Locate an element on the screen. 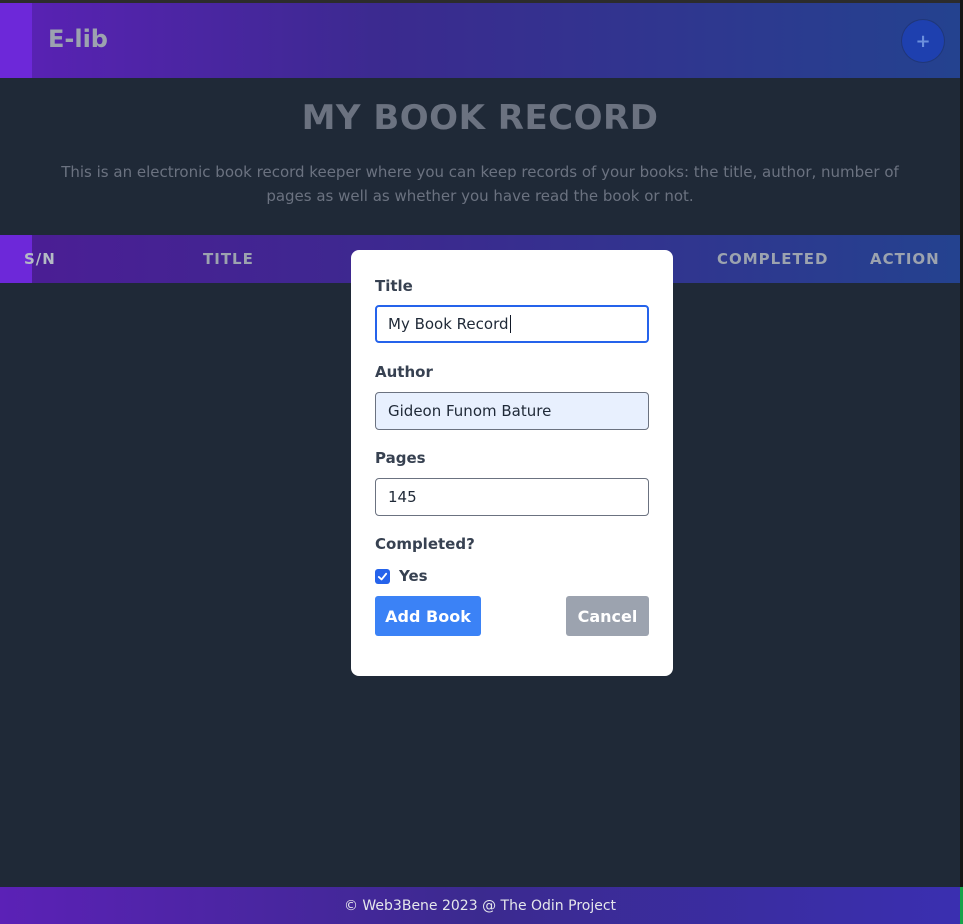 This screenshot has width=963, height=924. text-caret is located at coordinates (510, 324).